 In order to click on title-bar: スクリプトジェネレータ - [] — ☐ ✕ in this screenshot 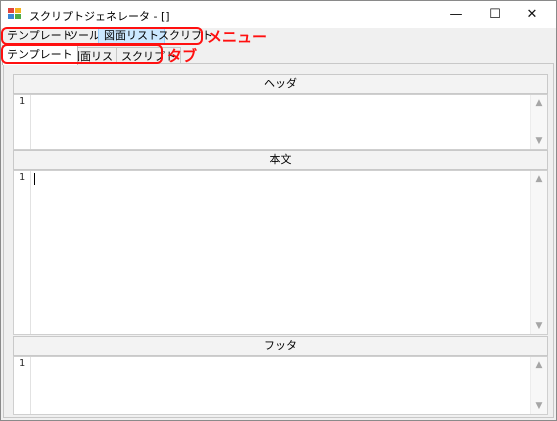, I will do `click(278, 14)`.